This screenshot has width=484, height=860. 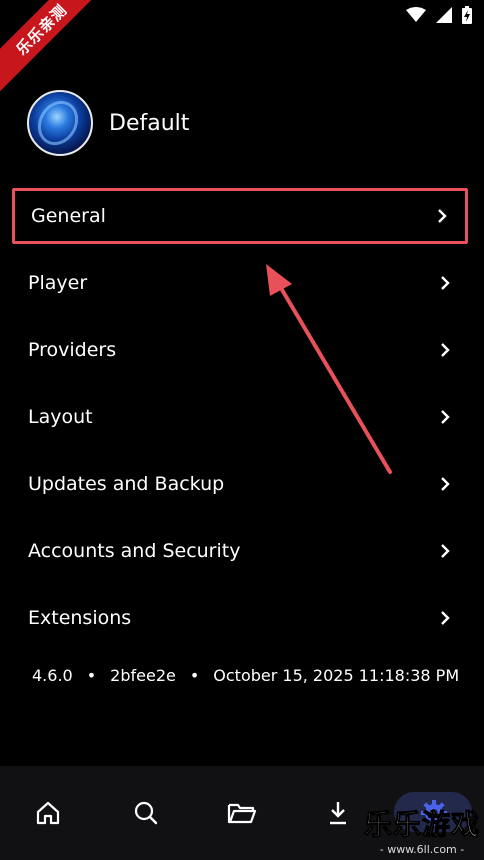 What do you see at coordinates (240, 417) in the screenshot?
I see `menu-item-layout: Layout` at bounding box center [240, 417].